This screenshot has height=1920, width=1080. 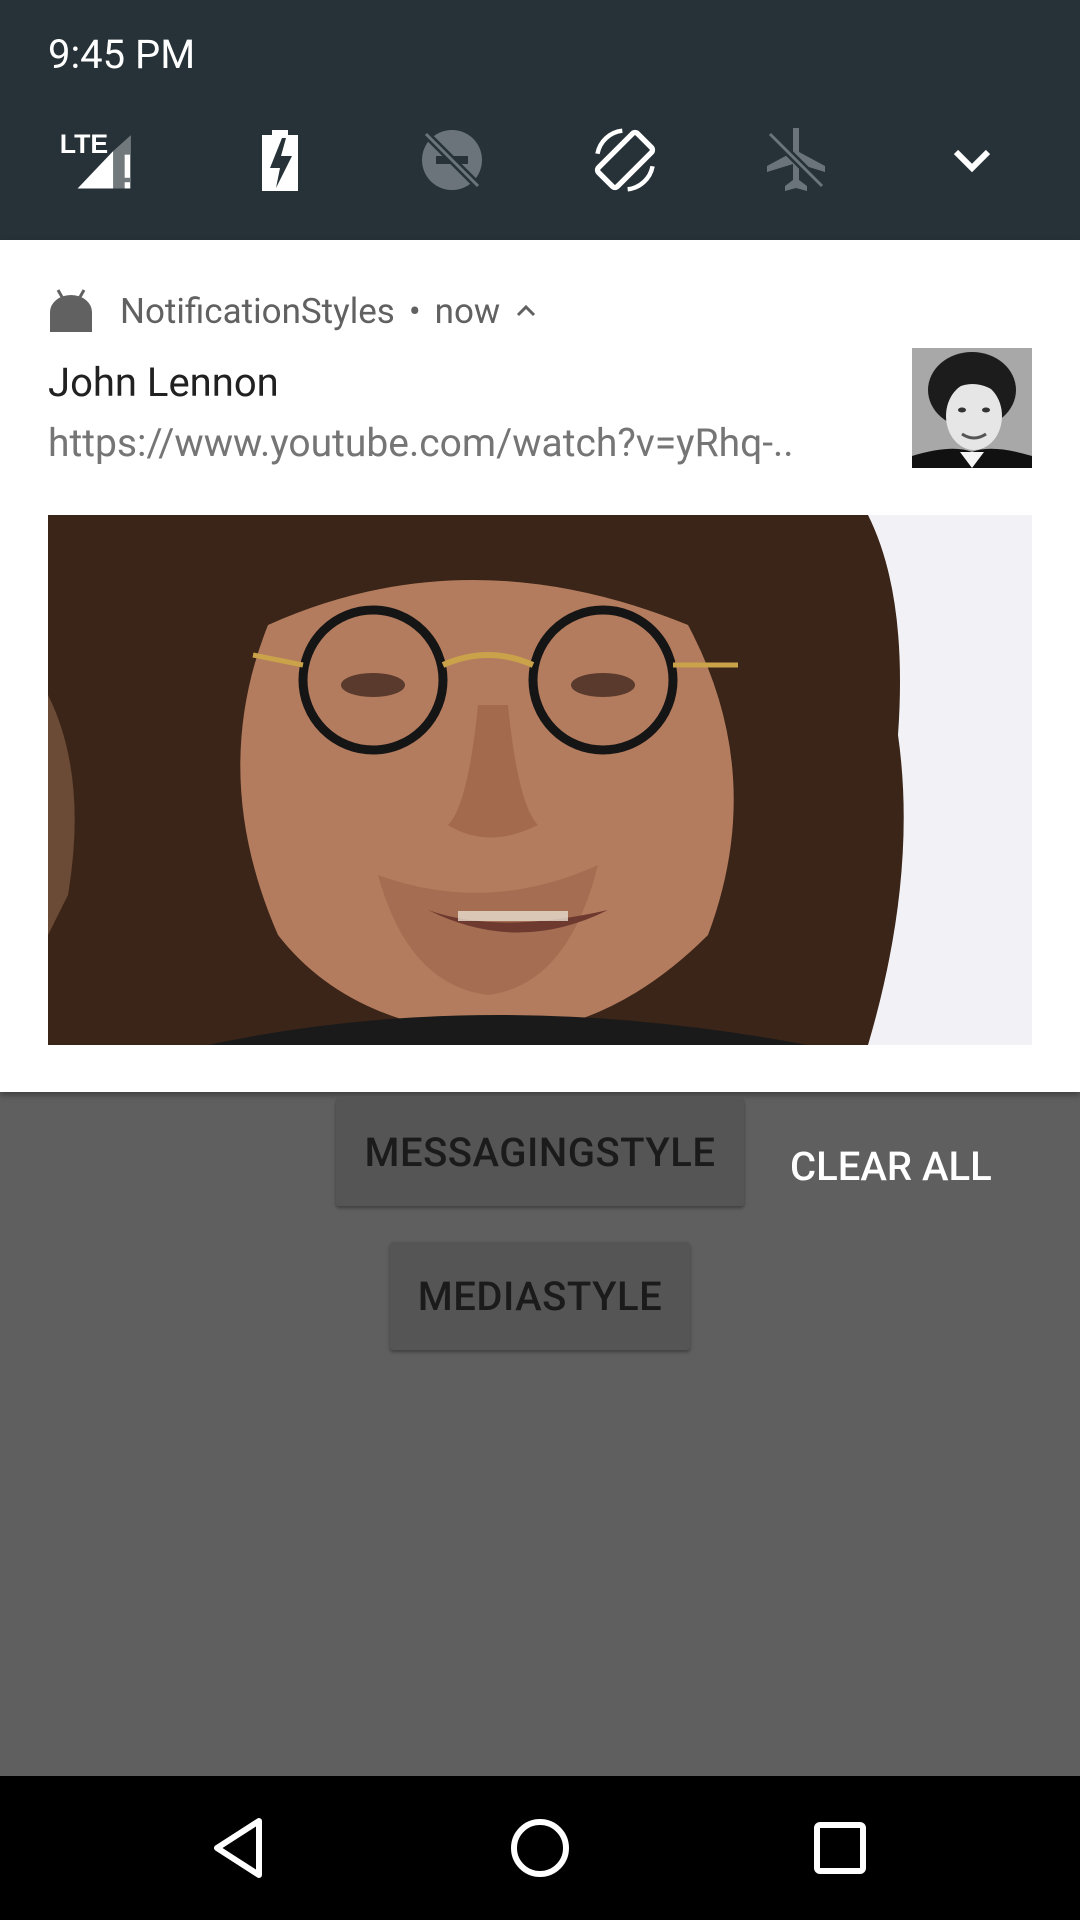 I want to click on notification-text: https://www.youtube.com/watch?v=yRhq-.., so click(x=421, y=443).